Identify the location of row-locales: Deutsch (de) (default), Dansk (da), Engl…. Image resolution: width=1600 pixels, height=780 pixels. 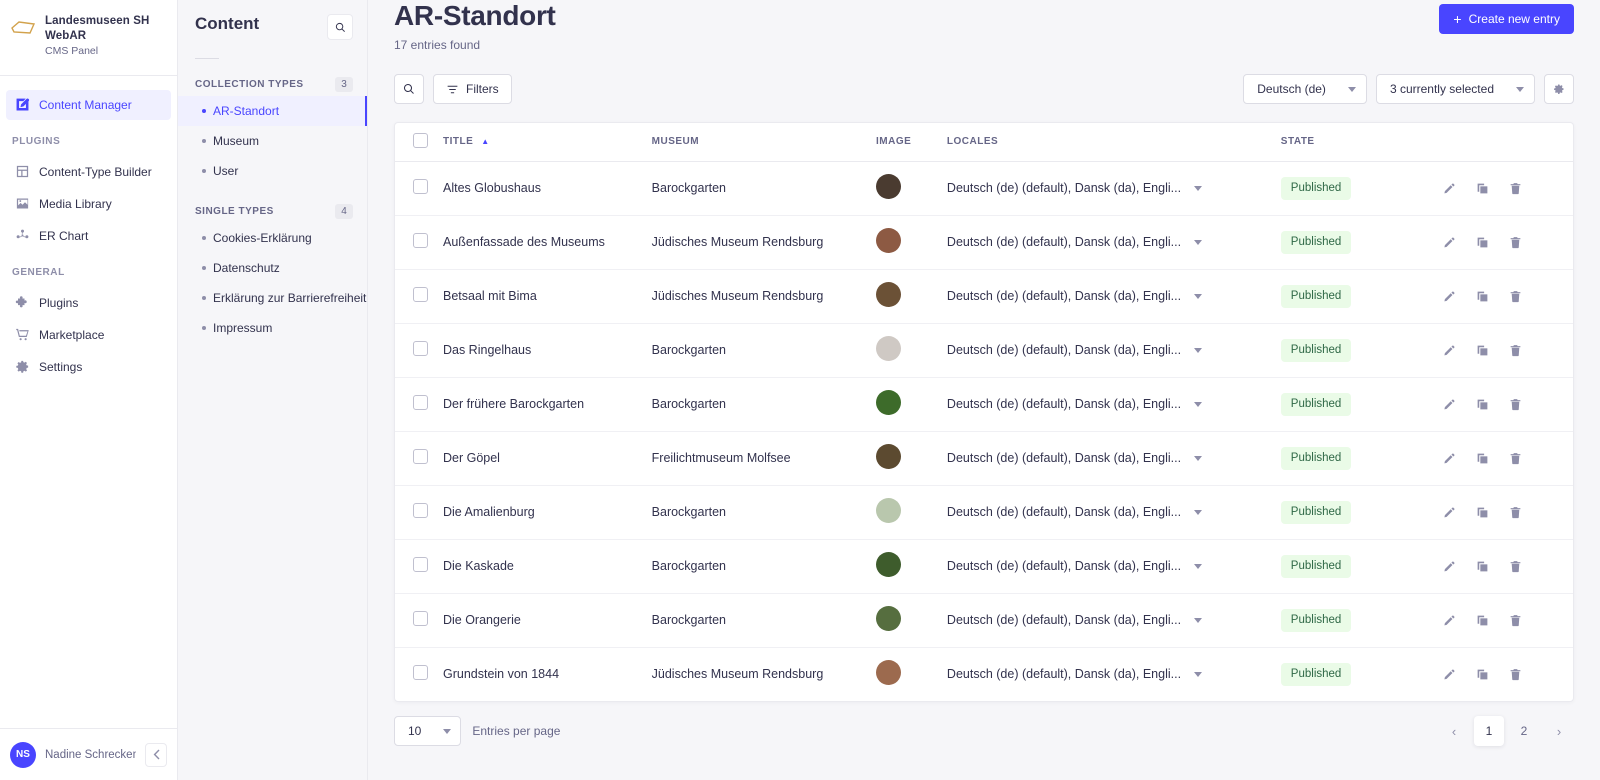
(1064, 404).